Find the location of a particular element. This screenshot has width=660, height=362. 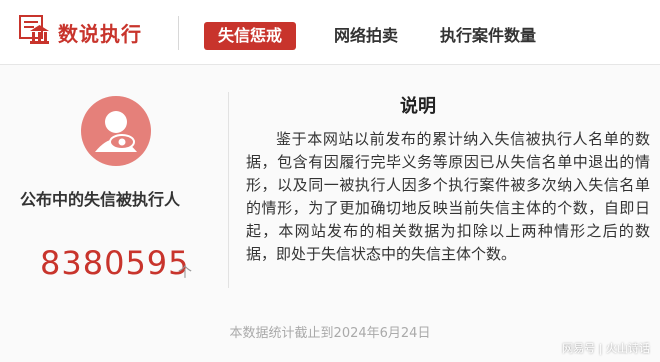

court-building-icon is located at coordinates (34, 29).